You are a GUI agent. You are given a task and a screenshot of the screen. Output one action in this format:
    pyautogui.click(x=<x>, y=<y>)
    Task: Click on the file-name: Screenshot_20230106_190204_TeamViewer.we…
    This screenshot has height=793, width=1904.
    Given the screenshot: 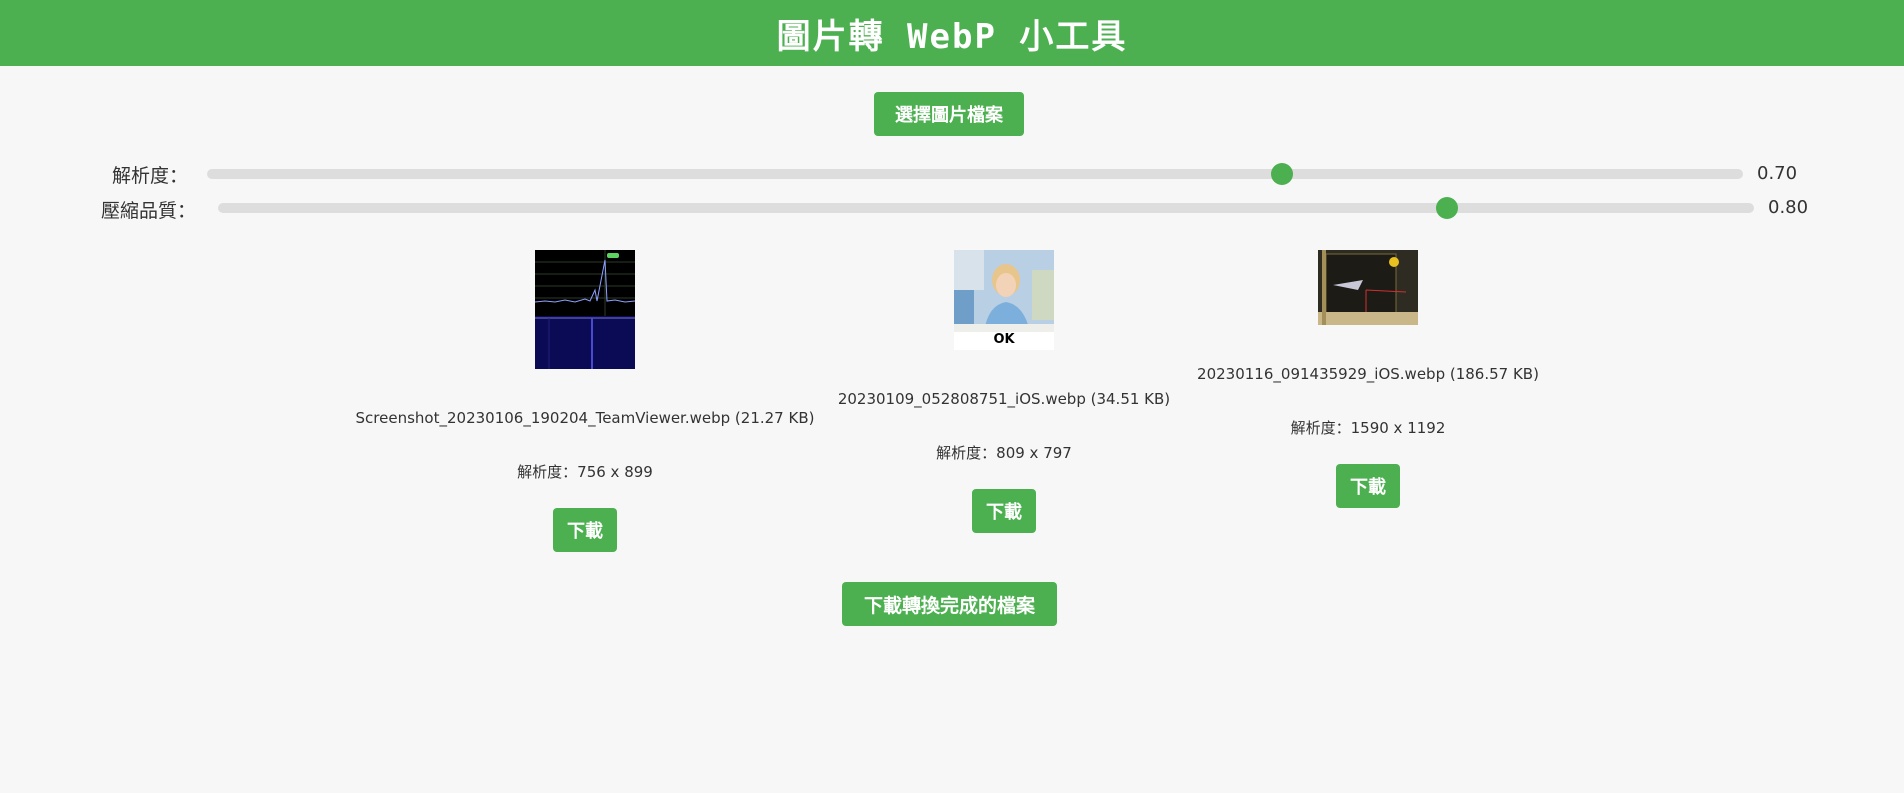 What is the action you would take?
    pyautogui.click(x=585, y=418)
    